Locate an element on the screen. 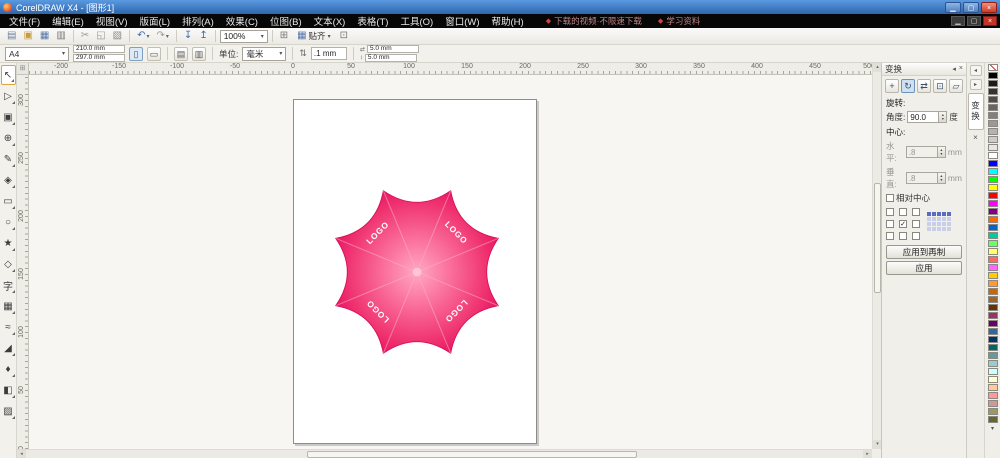 This screenshot has width=1000, height=458. toolbar-new-button: ▤ is located at coordinates (11, 36).